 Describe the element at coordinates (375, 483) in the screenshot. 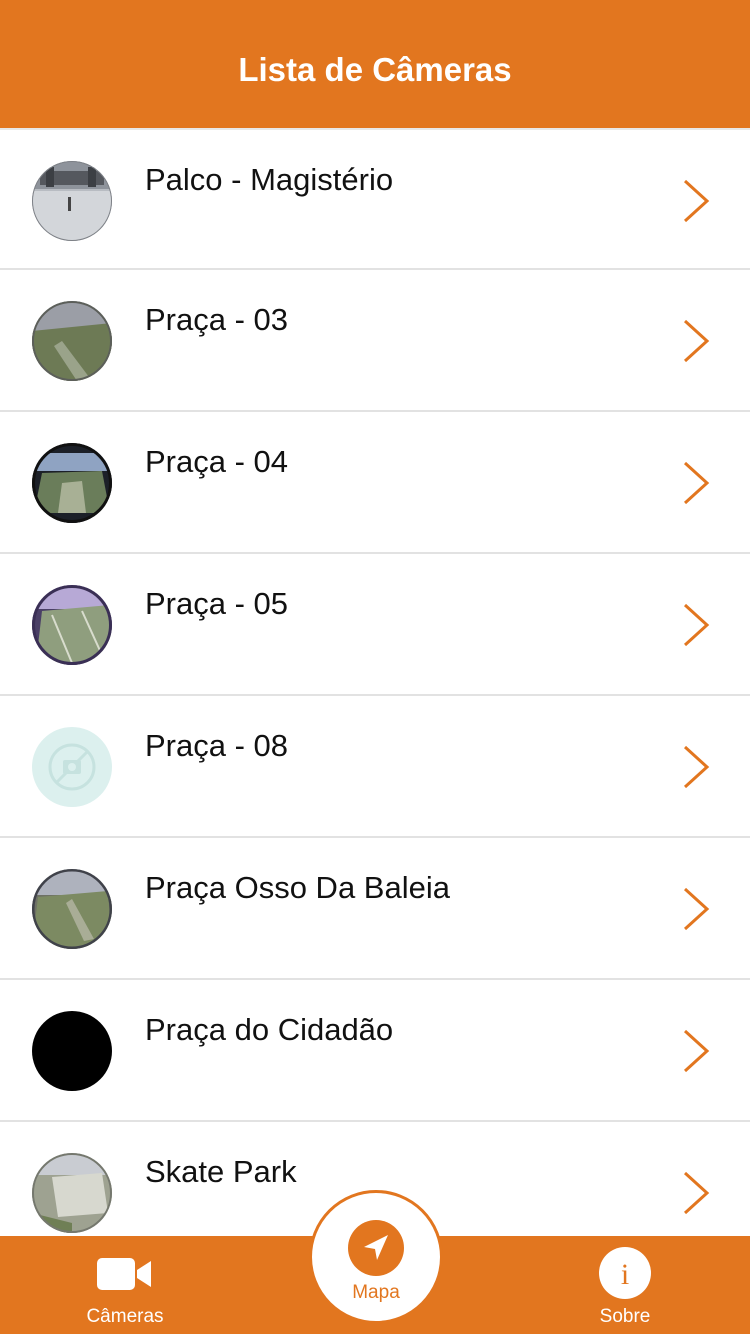

I see `camera-row-praca-04: Praça - 04` at that location.